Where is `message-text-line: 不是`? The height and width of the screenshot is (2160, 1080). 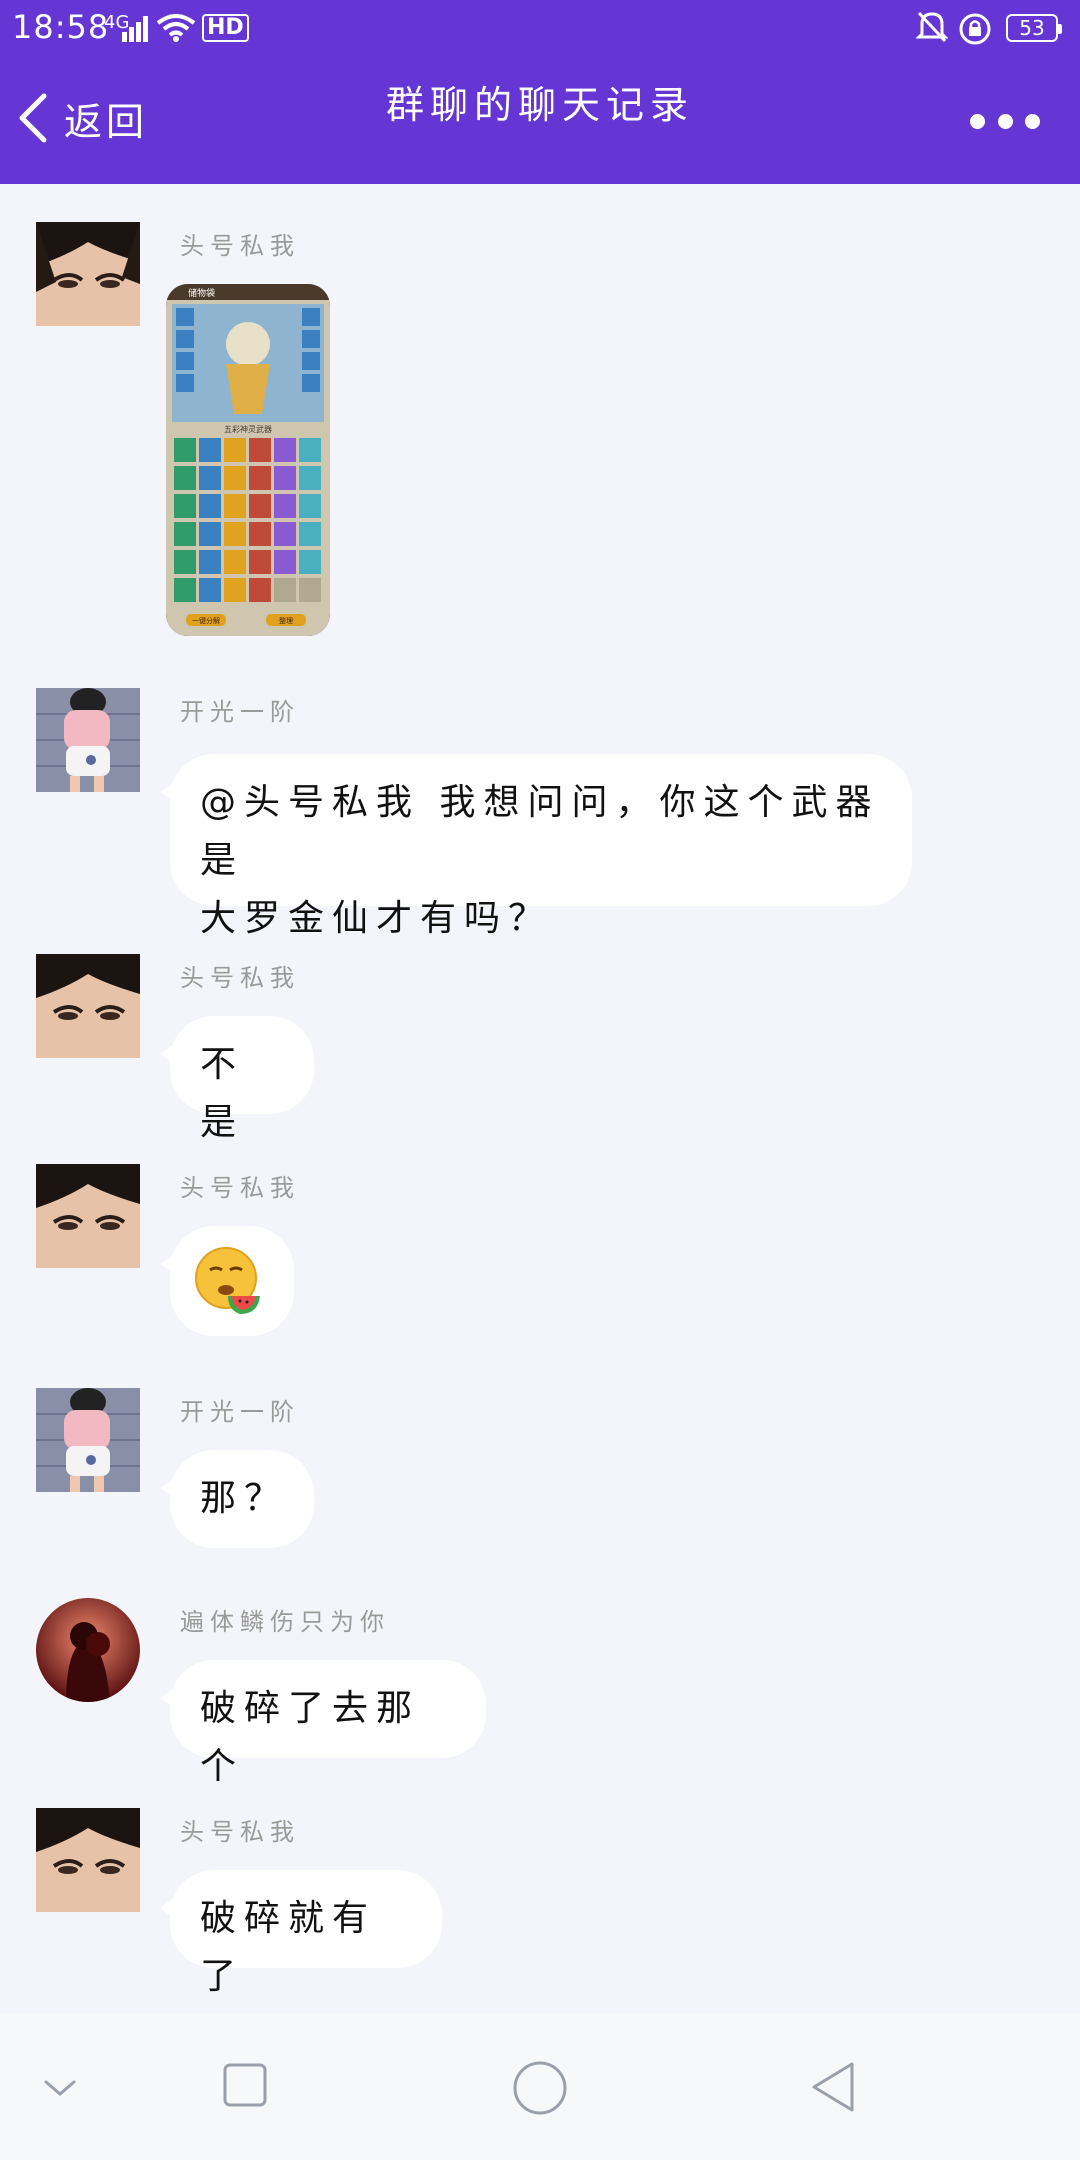 message-text-line: 不是 is located at coordinates (222, 1093).